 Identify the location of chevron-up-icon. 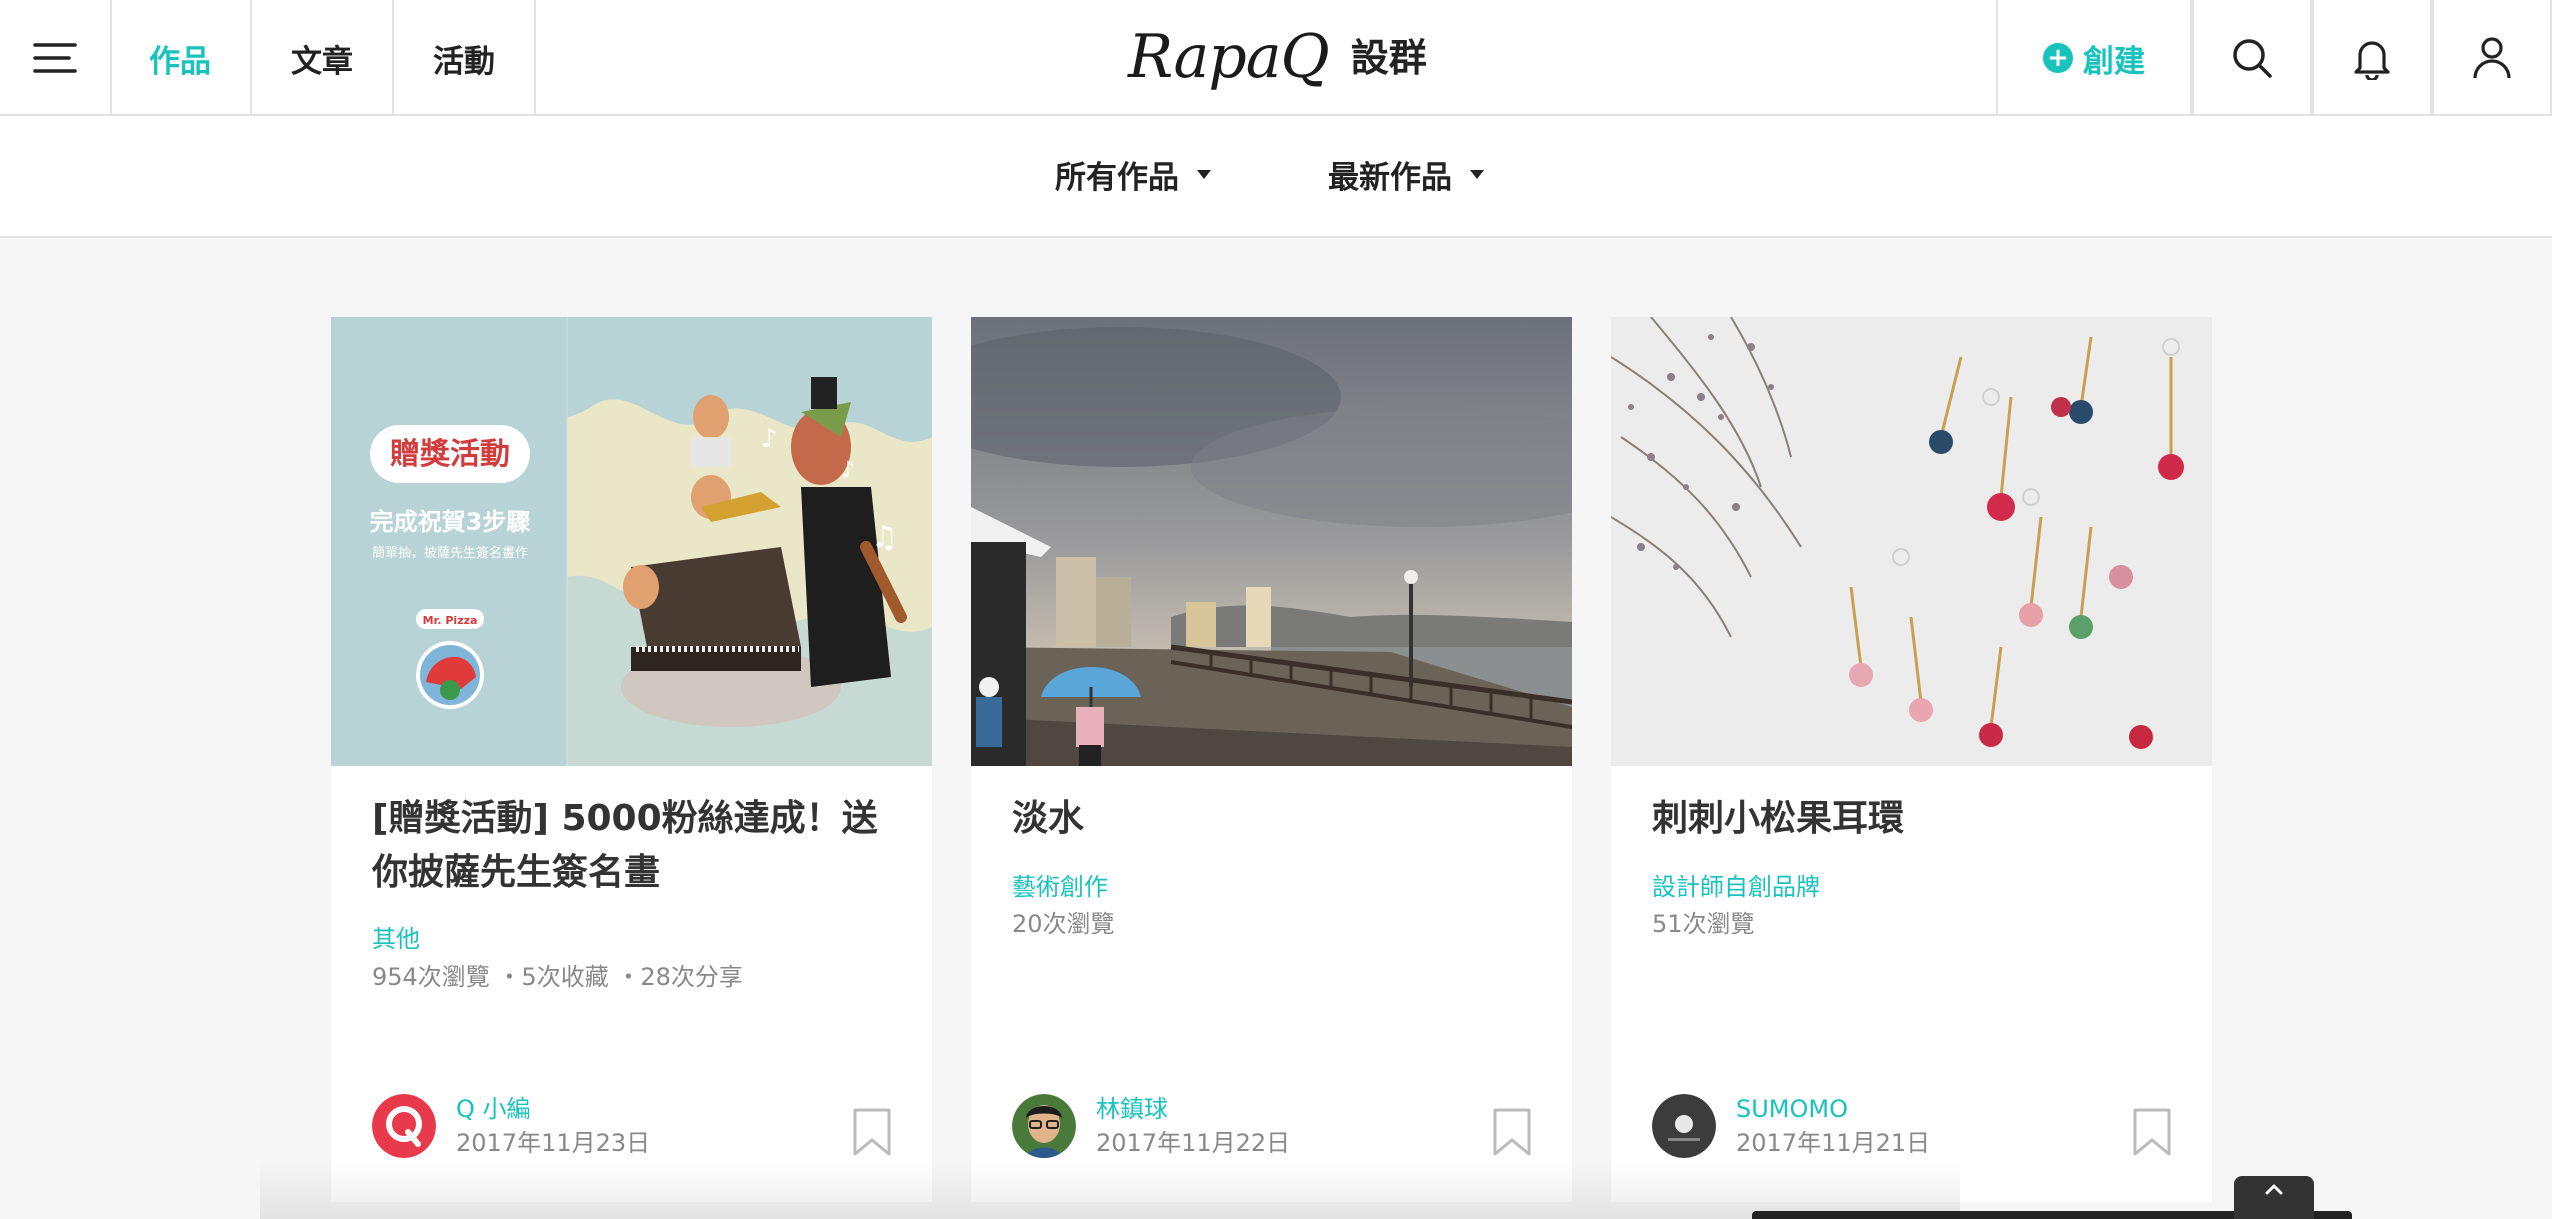
(2274, 1189).